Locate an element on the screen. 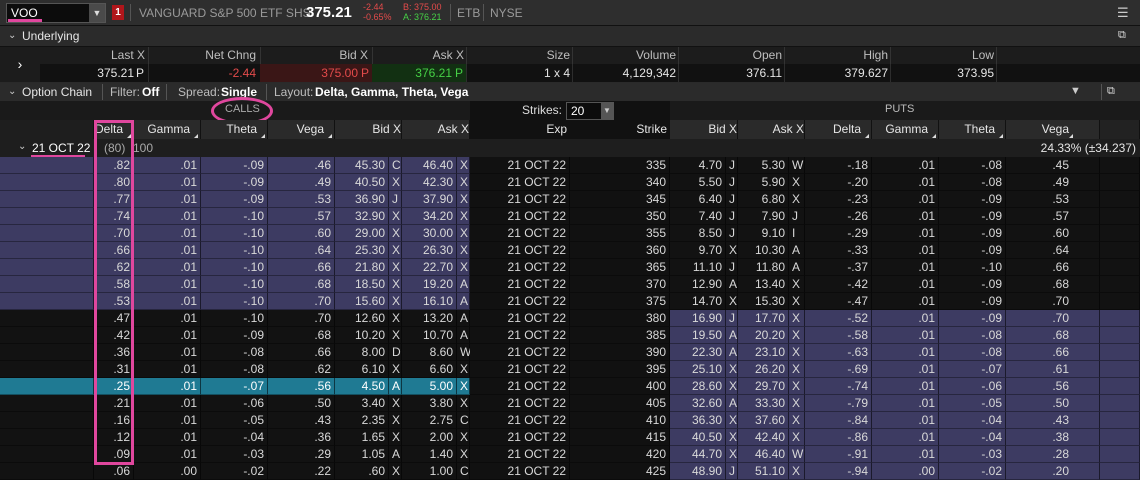 Image resolution: width=1140 pixels, height=480 pixels. cell-c-bid: 8.00 is located at coordinates (362, 352).